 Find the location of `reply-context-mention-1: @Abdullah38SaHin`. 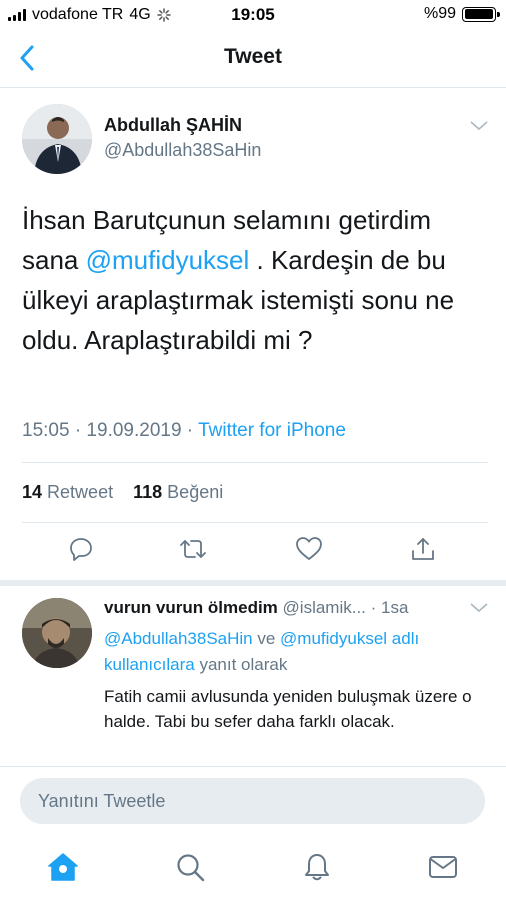

reply-context-mention-1: @Abdullah38SaHin is located at coordinates (178, 638).